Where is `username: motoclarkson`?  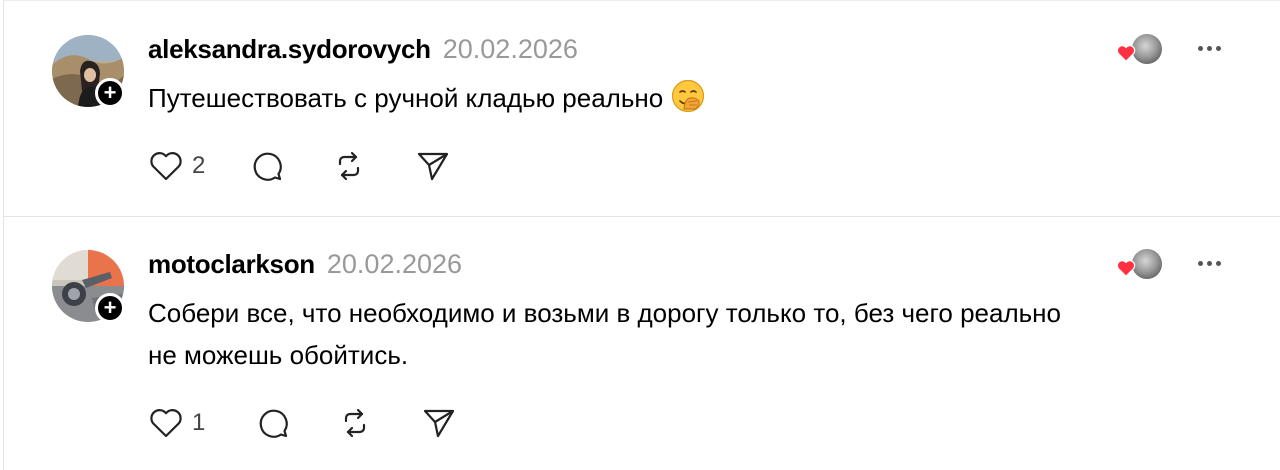 username: motoclarkson is located at coordinates (231, 264).